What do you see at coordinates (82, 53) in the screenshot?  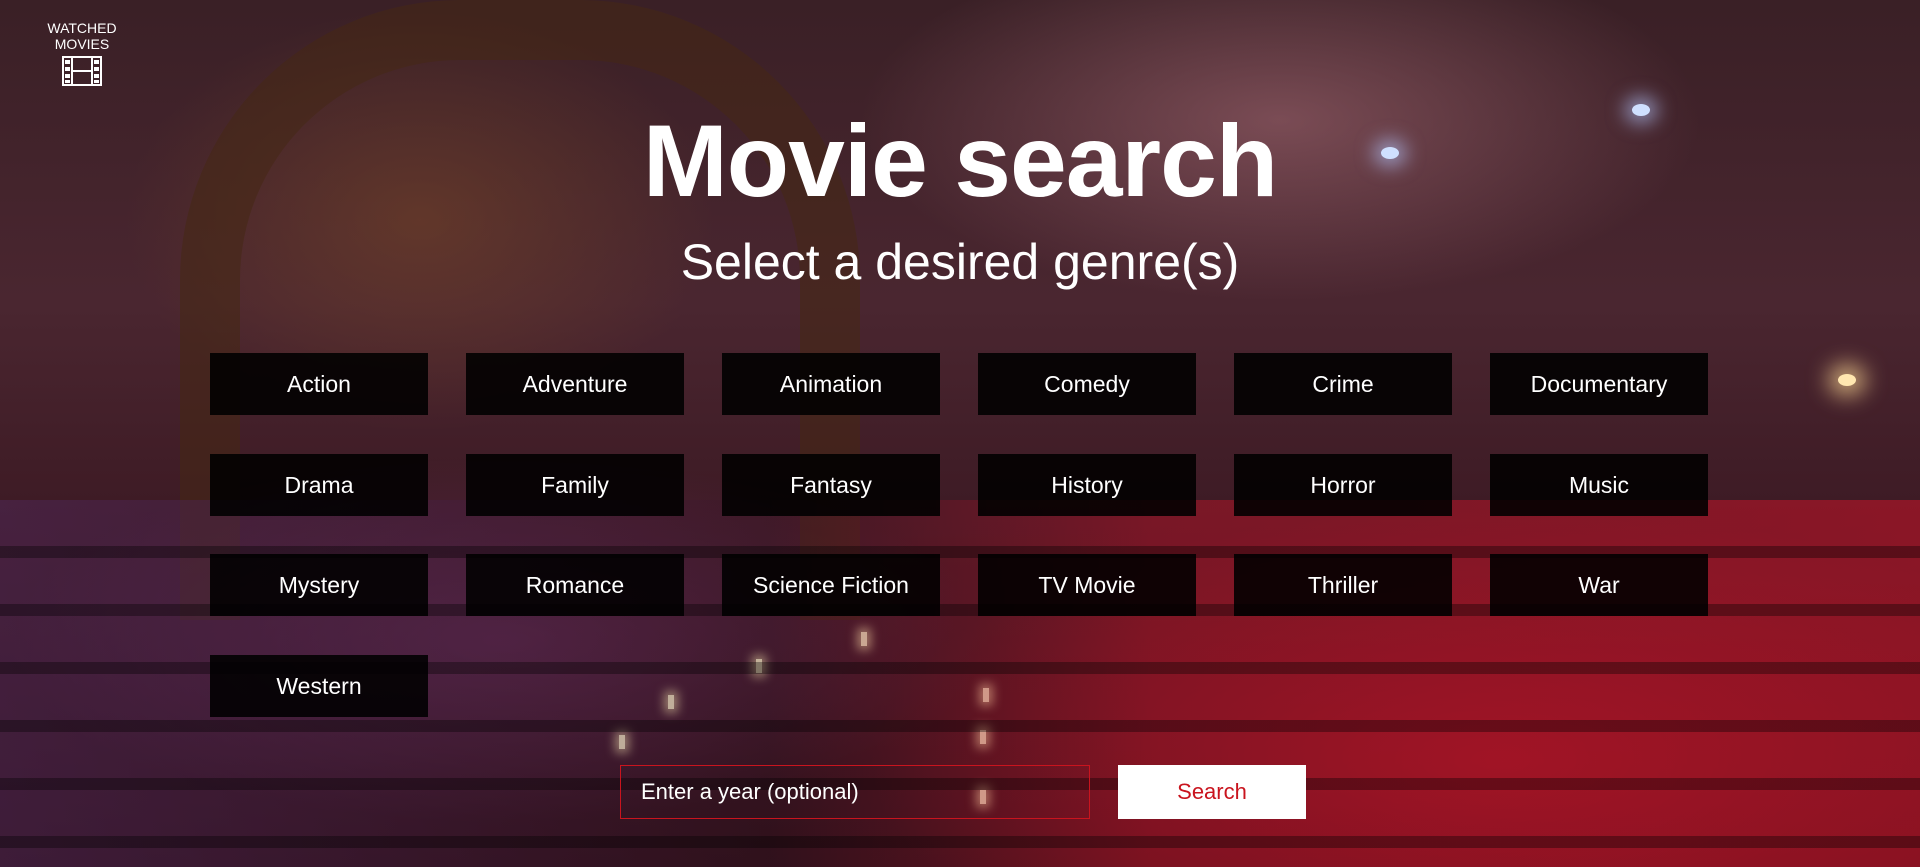 I see `watched-movies-link: WATCHED MOVIES` at bounding box center [82, 53].